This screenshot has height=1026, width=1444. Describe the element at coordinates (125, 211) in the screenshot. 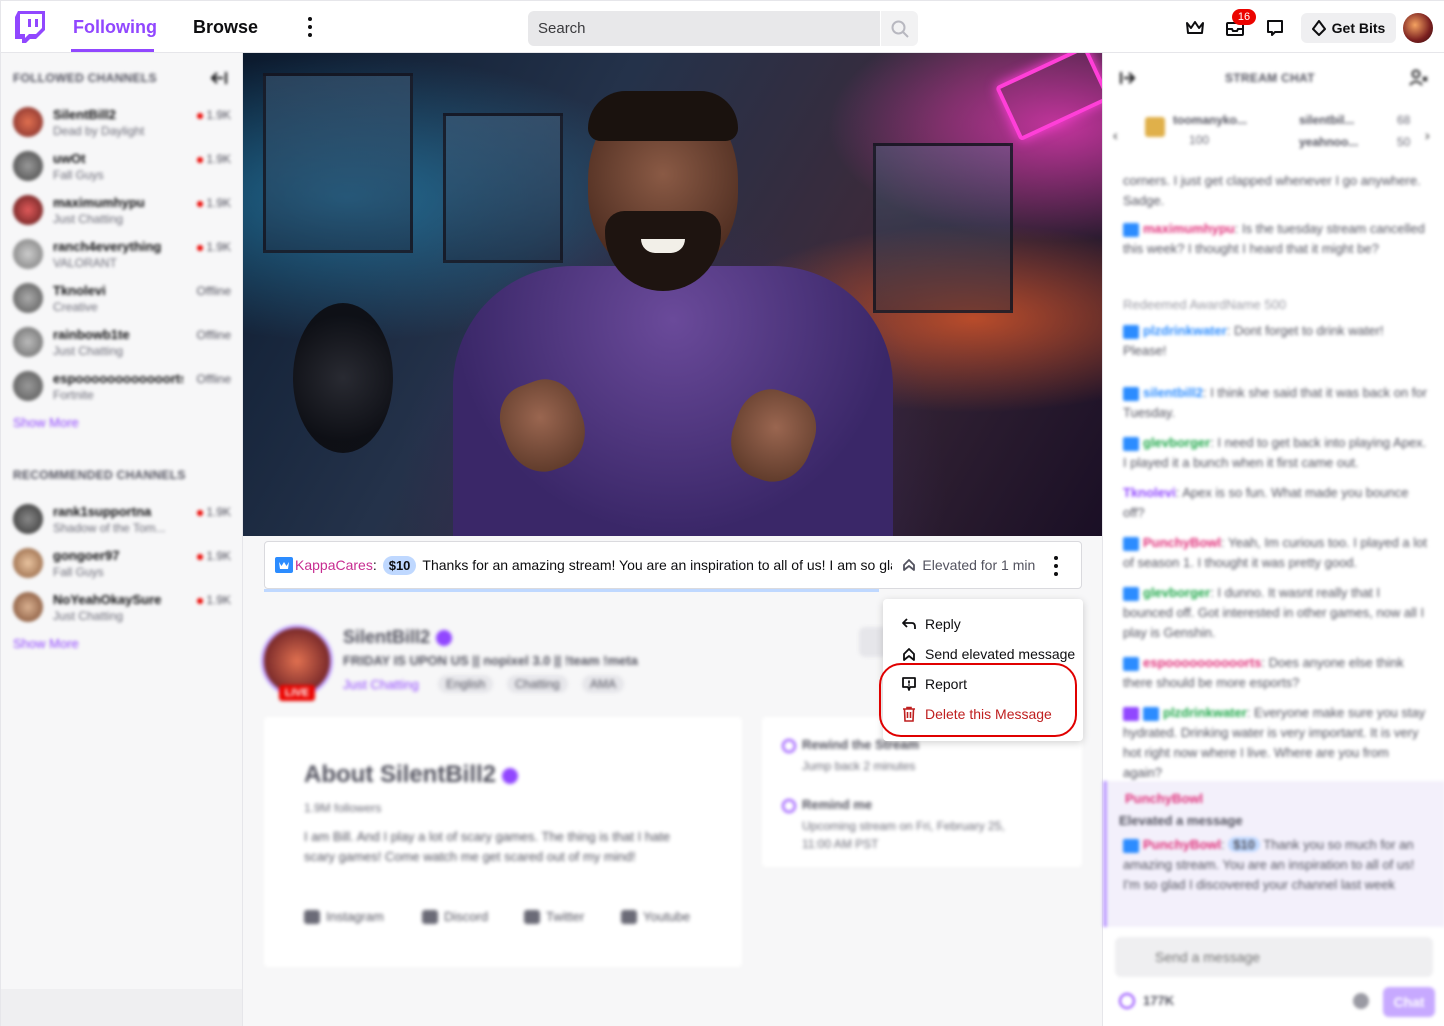

I see `followed-channel: maximumhypu Just Chatting 1.9K` at that location.